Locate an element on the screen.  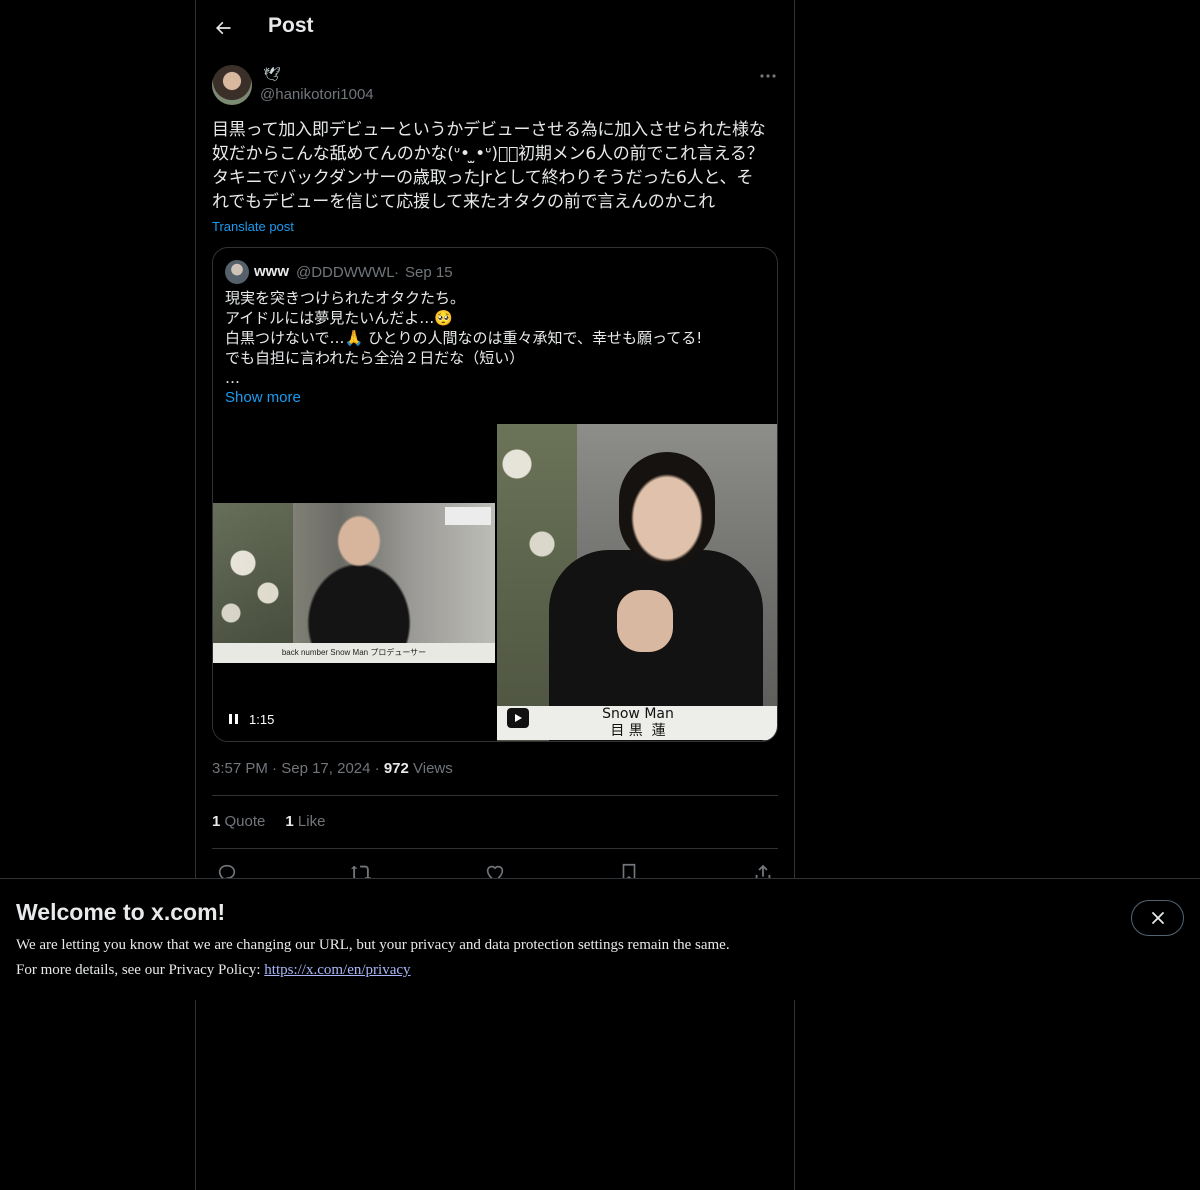
engagement-stats: 1 Quote 1 Like is located at coordinates (268, 821).